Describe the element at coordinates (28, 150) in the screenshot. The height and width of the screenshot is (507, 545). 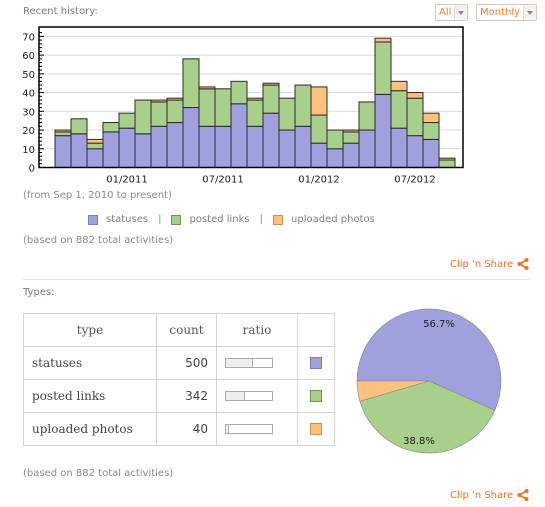
I see `y-tick-label: 10` at that location.